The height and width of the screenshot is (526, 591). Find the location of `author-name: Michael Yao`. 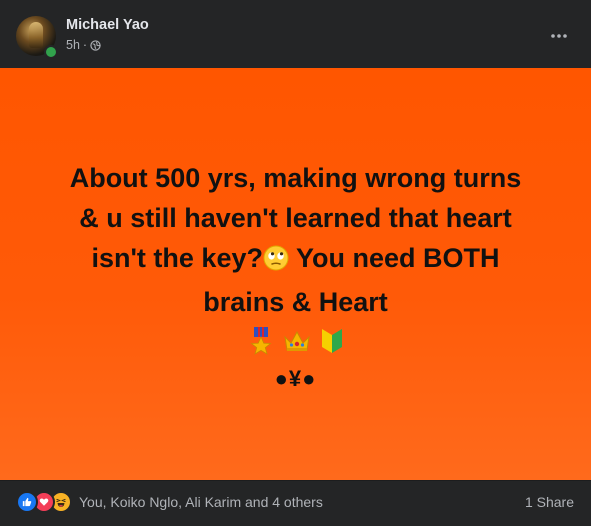

author-name: Michael Yao is located at coordinates (107, 25).